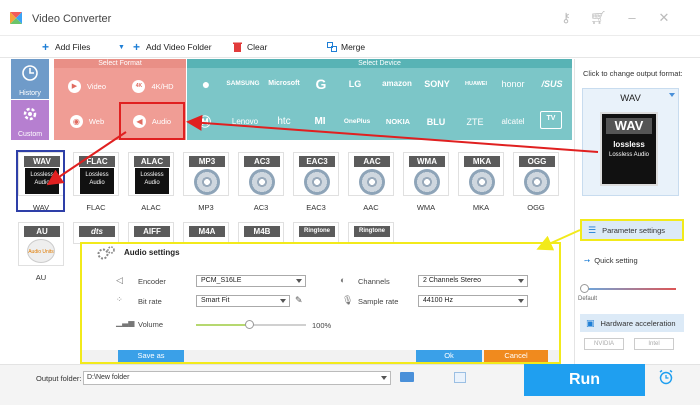 The image size is (700, 405). I want to click on folder-icon, so click(407, 377).